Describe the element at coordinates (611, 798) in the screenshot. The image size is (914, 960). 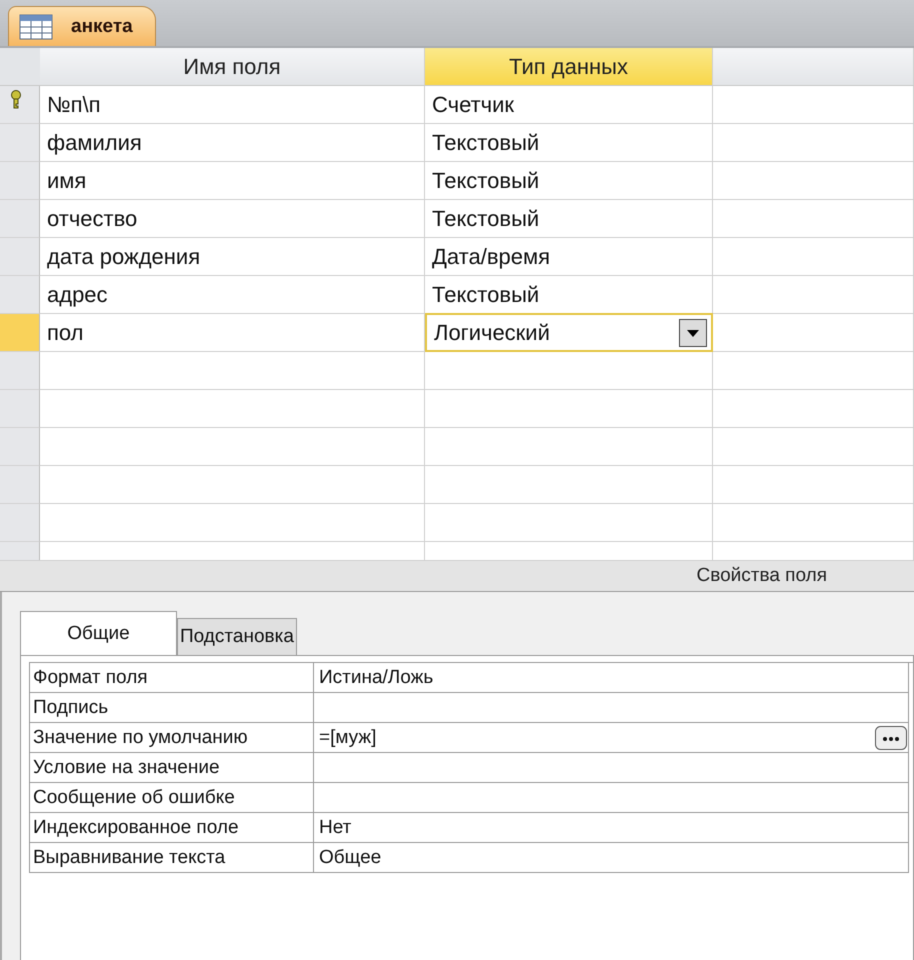
I see `property-value` at that location.